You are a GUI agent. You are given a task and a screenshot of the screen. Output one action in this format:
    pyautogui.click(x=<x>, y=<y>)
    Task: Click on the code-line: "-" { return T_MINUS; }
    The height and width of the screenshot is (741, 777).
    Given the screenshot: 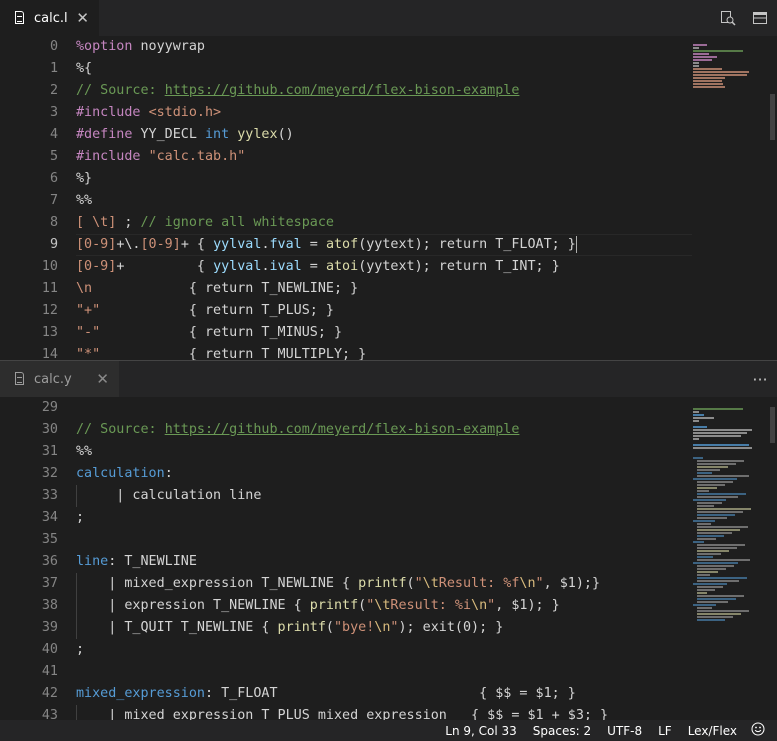 What is the action you would take?
    pyautogui.click(x=384, y=333)
    